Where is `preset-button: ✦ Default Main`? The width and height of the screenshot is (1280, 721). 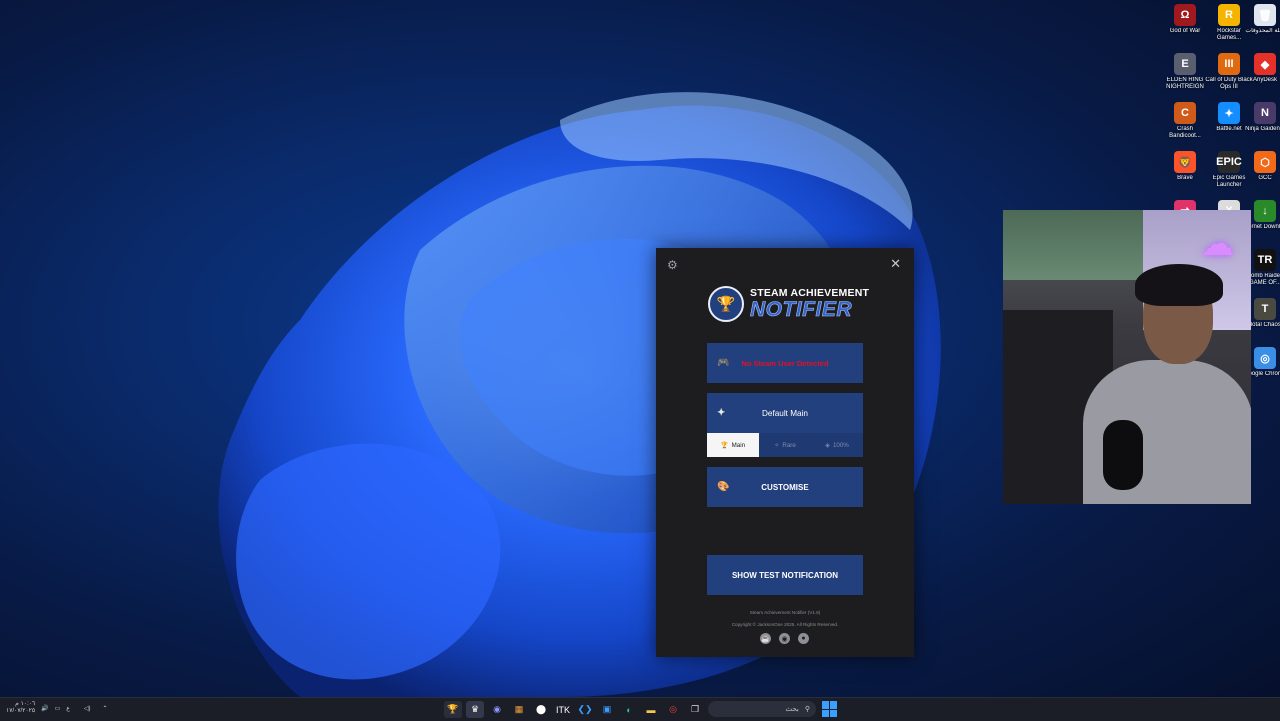 preset-button: ✦ Default Main is located at coordinates (785, 413).